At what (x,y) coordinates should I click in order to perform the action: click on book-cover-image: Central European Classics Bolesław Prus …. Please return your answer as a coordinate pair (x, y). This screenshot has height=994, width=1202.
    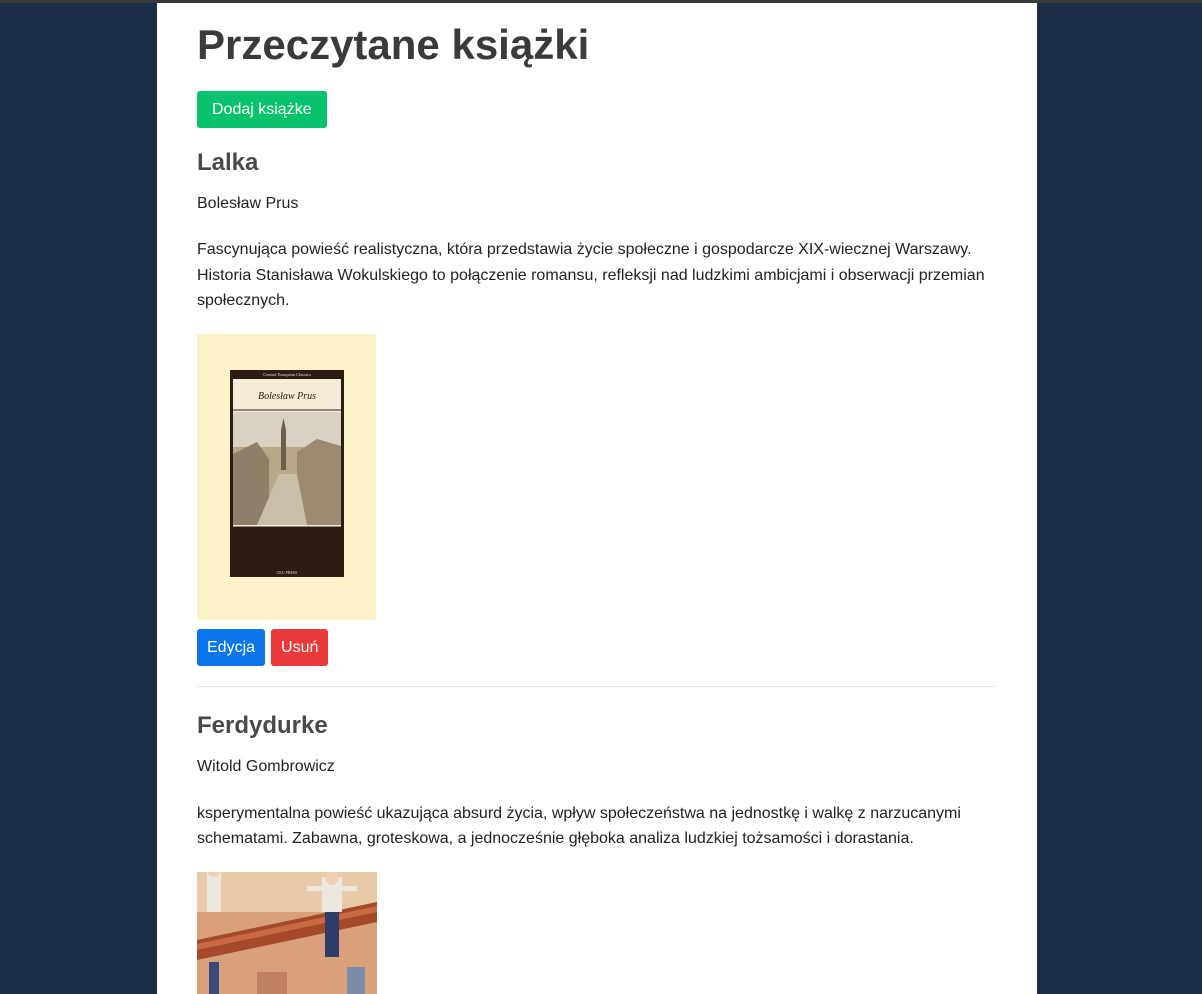
    Looking at the image, I should click on (286, 476).